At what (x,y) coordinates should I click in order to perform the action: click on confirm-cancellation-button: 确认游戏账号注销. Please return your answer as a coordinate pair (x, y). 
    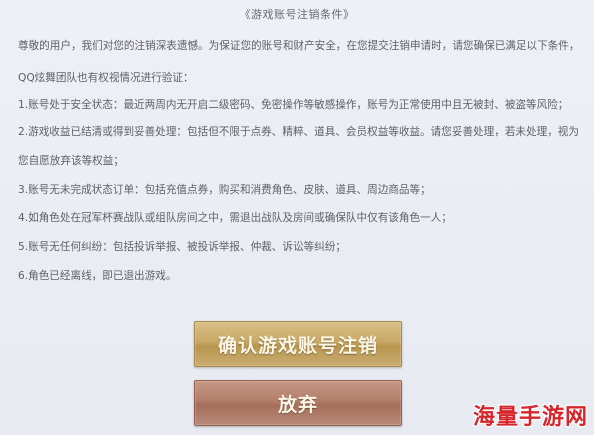
    Looking at the image, I should click on (298, 344).